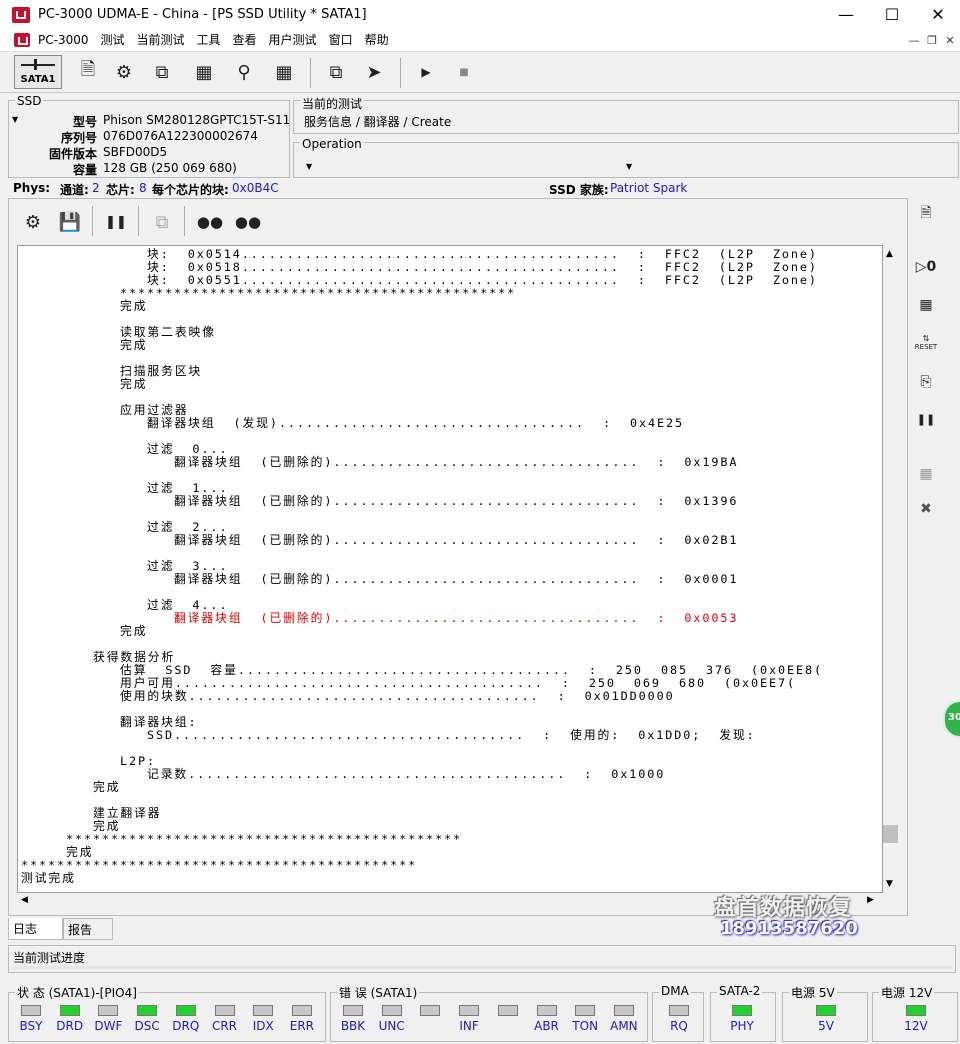  I want to click on menu-view: 查看, so click(245, 40).